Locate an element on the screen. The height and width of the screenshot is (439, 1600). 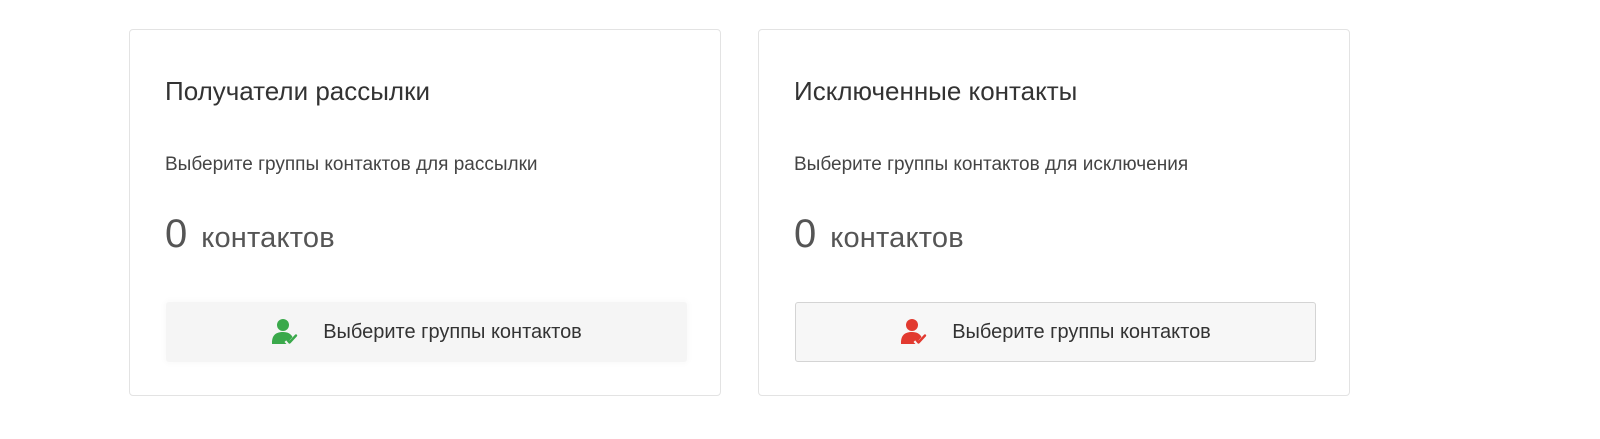
excluded-count-label: контактов is located at coordinates (897, 238).